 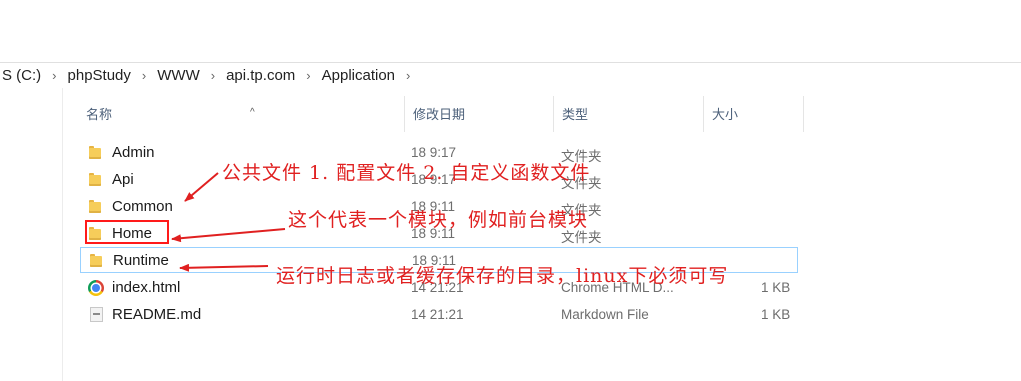 I want to click on arrow-to-common, so click(x=201, y=187).